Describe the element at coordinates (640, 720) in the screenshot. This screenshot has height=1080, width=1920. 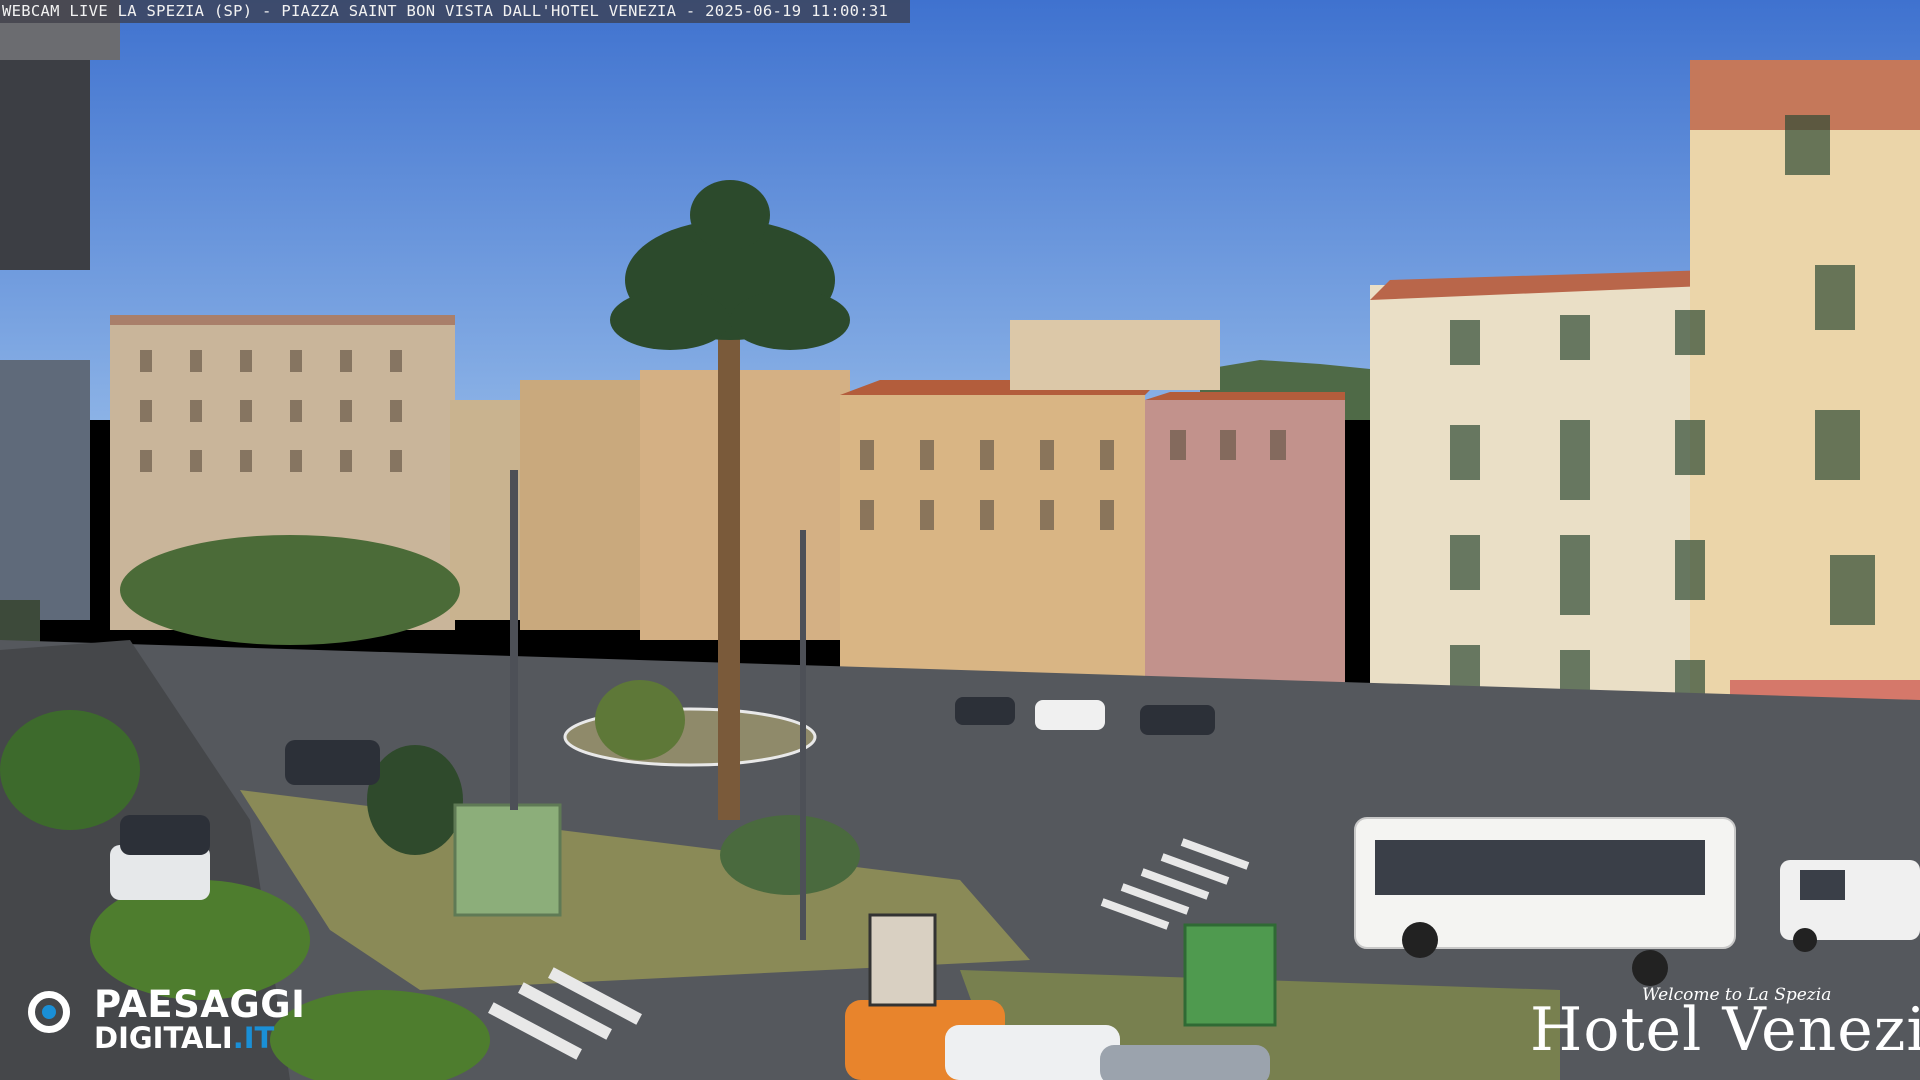
I see `tree-right-small` at that location.